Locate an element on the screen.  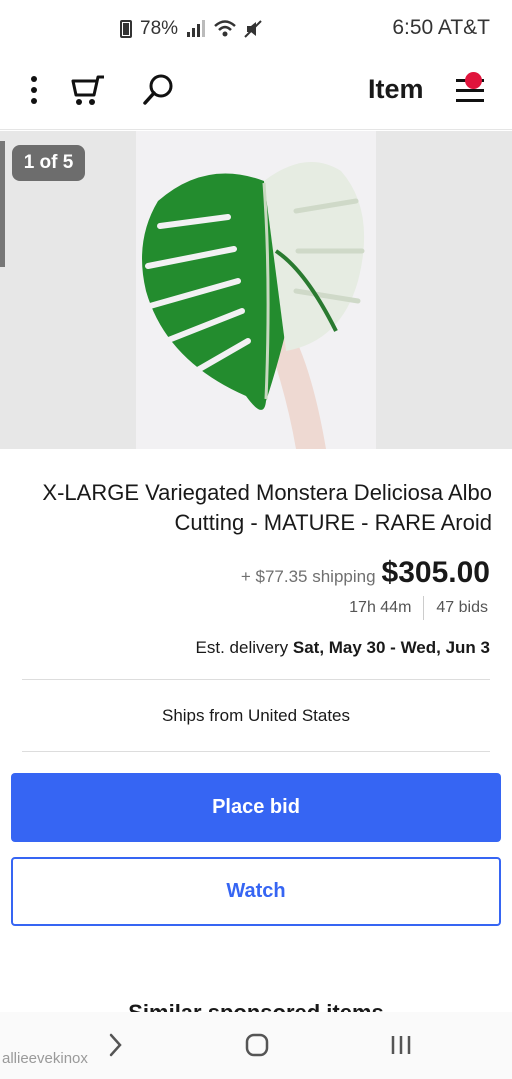
watermark: allieevekinox is located at coordinates (45, 1058).